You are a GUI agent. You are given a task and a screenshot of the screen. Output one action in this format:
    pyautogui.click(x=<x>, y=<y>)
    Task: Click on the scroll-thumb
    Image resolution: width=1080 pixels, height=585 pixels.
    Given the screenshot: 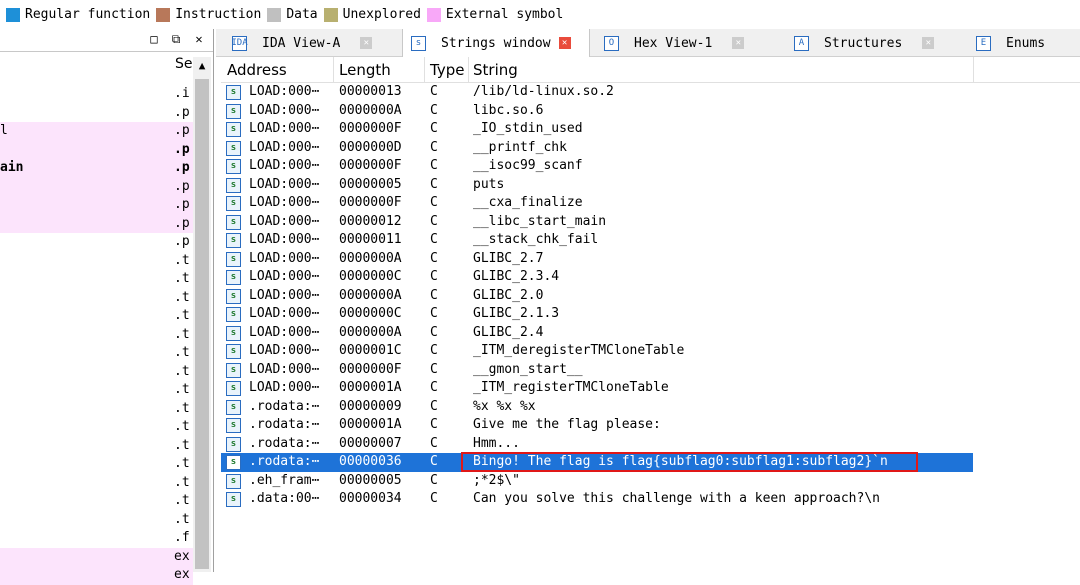 What is the action you would take?
    pyautogui.click(x=202, y=324)
    